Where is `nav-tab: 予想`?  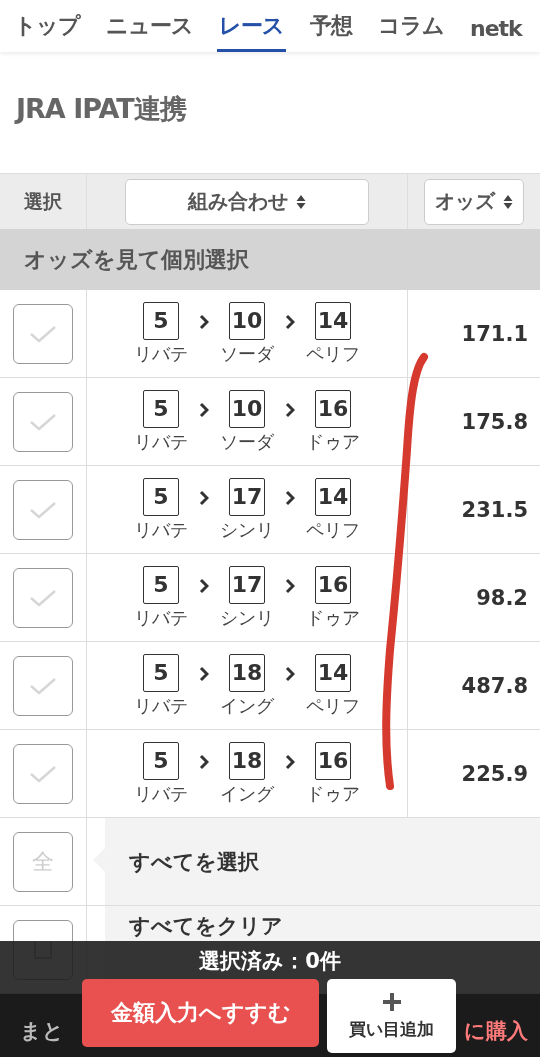 nav-tab: 予想 is located at coordinates (331, 31).